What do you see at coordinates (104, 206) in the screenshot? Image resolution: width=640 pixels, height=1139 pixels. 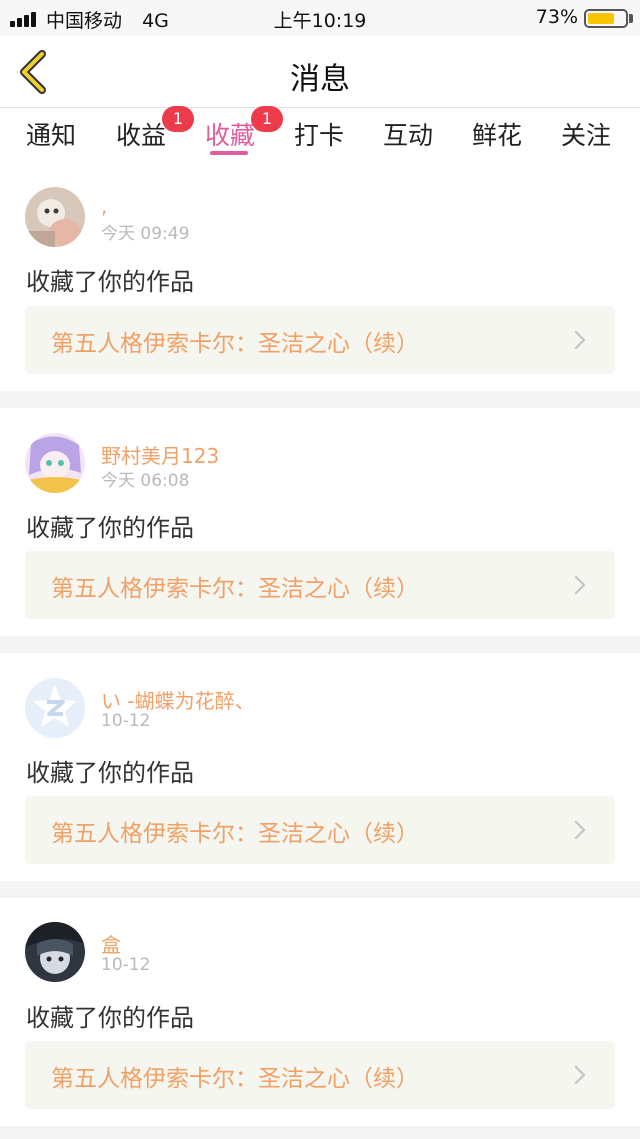 I see `username: ,` at bounding box center [104, 206].